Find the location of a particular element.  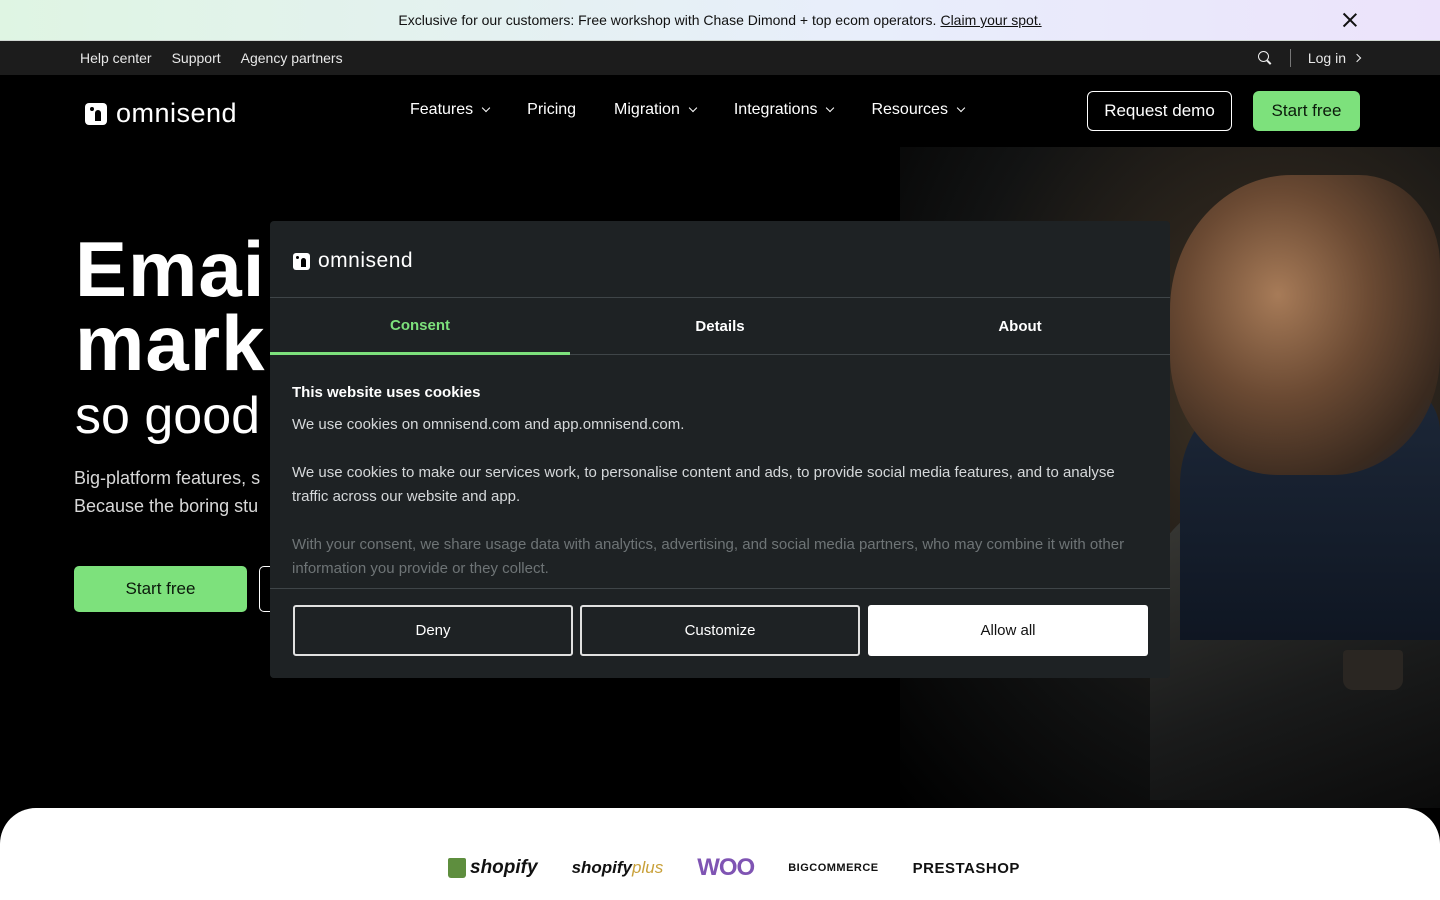

login-link: Log in is located at coordinates (1334, 58).